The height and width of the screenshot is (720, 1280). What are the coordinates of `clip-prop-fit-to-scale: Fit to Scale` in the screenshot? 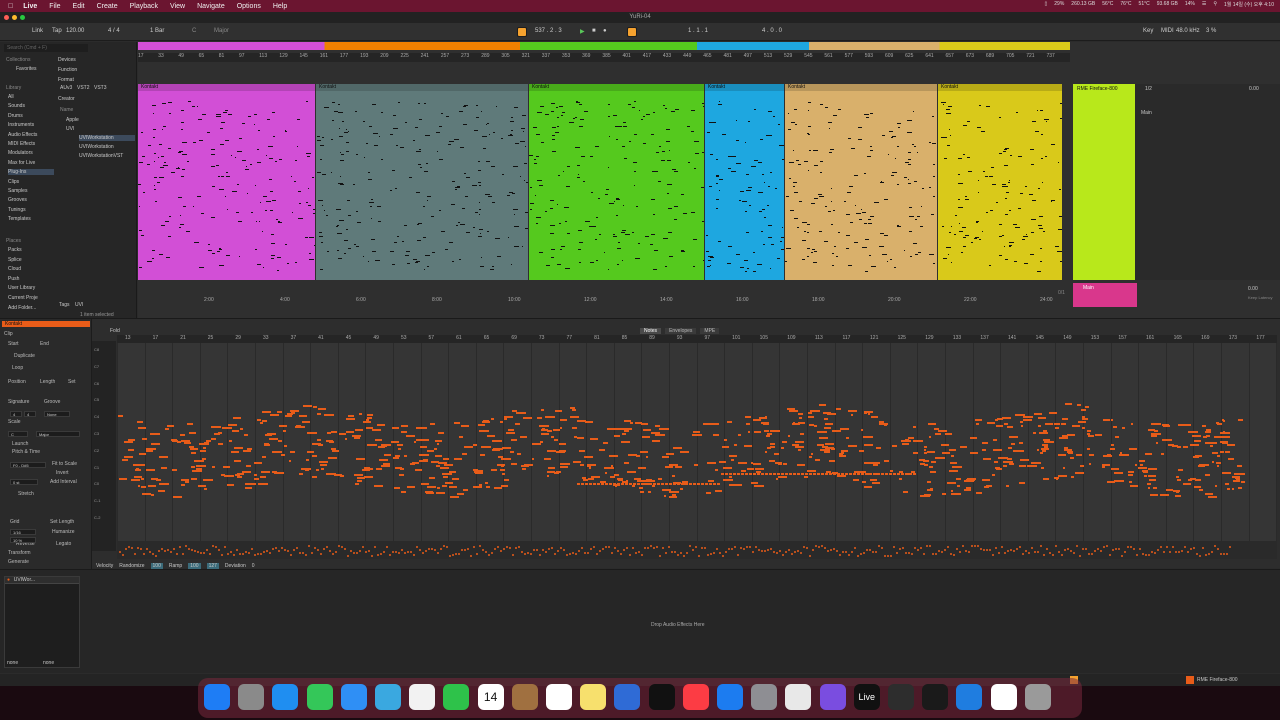 It's located at (64, 464).